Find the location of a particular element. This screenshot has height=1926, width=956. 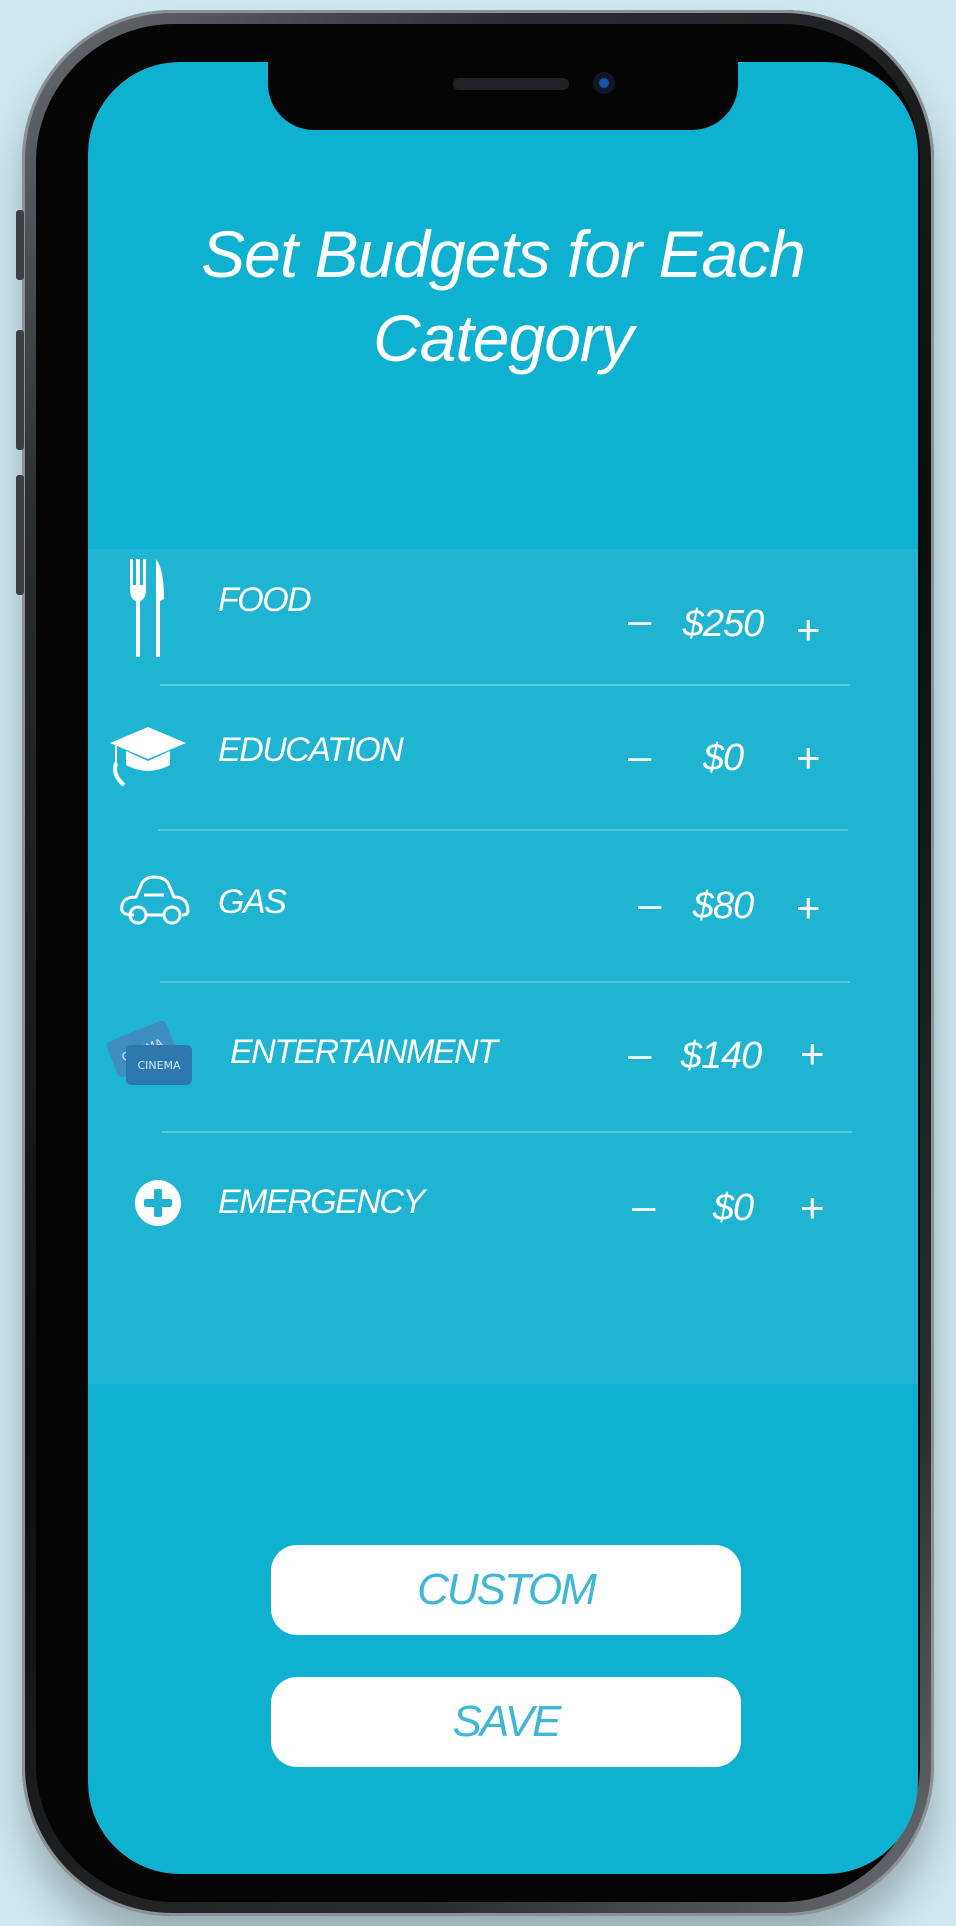

category-row-food: FOOD – $250 + is located at coordinates (503, 609).